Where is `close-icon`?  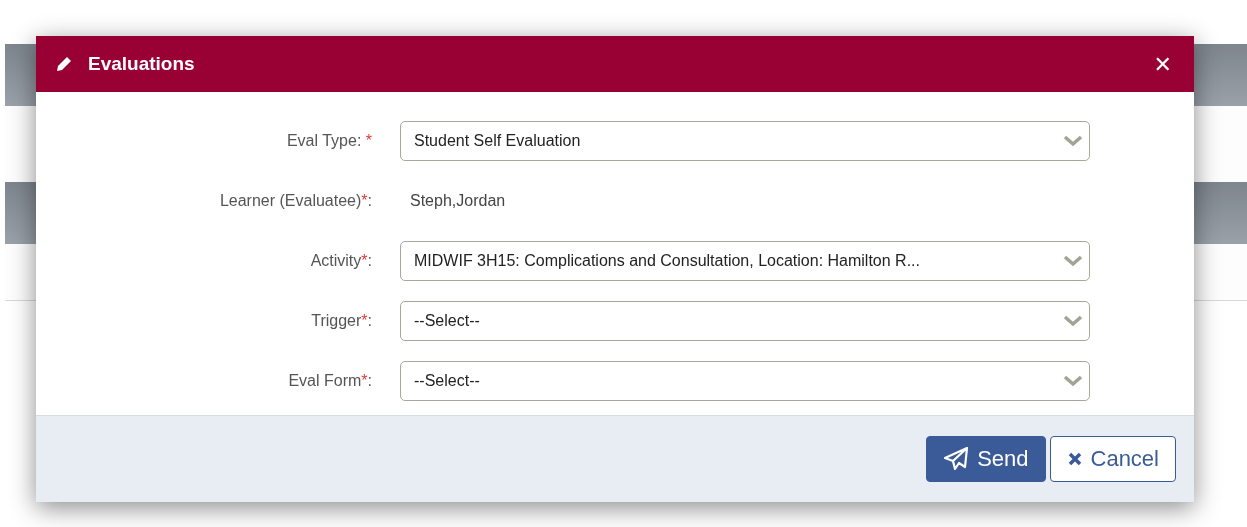 close-icon is located at coordinates (1074, 459).